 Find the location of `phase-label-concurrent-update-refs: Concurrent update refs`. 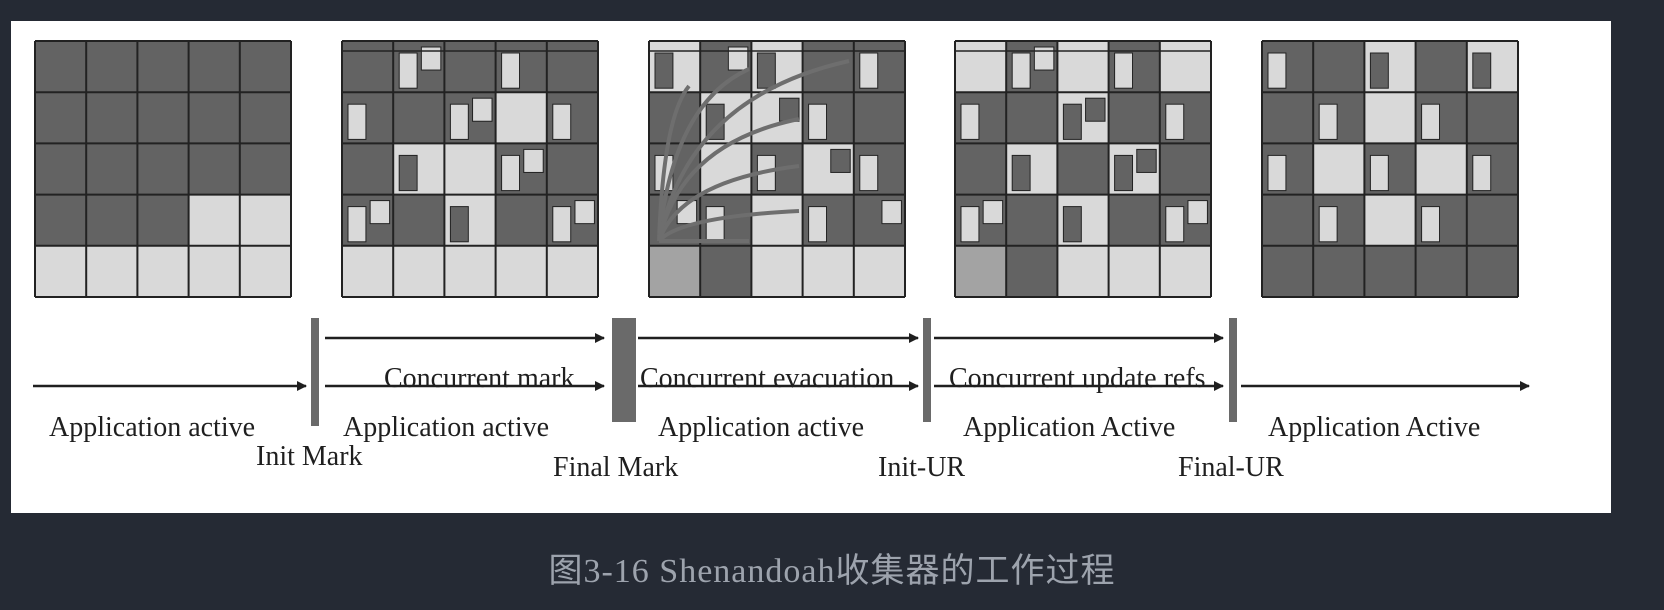

phase-label-concurrent-update-refs: Concurrent update refs is located at coordinates (1077, 378).